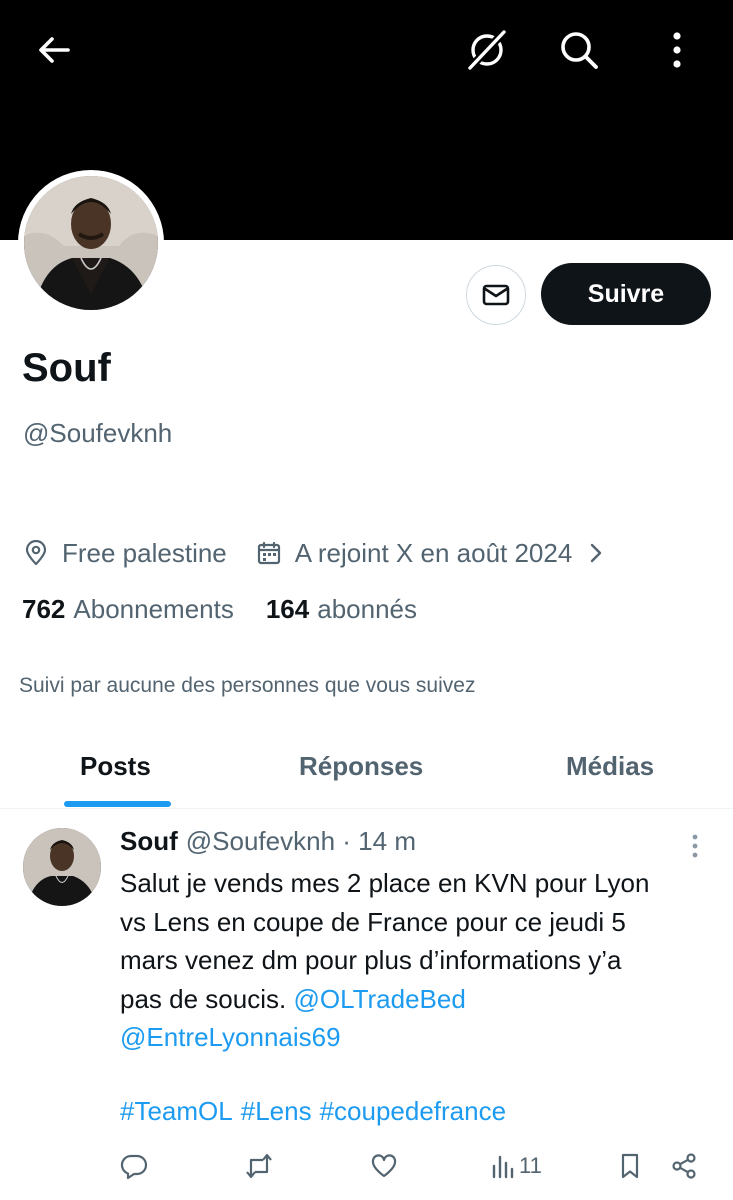 The height and width of the screenshot is (1200, 733). I want to click on location-pin-icon, so click(36, 553).